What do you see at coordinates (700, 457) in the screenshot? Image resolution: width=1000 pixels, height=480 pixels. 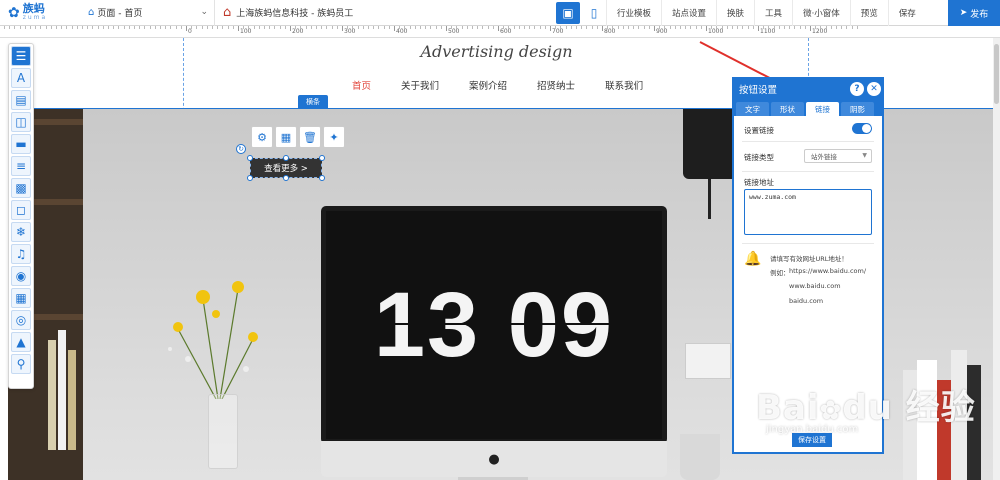 I see `mug` at bounding box center [700, 457].